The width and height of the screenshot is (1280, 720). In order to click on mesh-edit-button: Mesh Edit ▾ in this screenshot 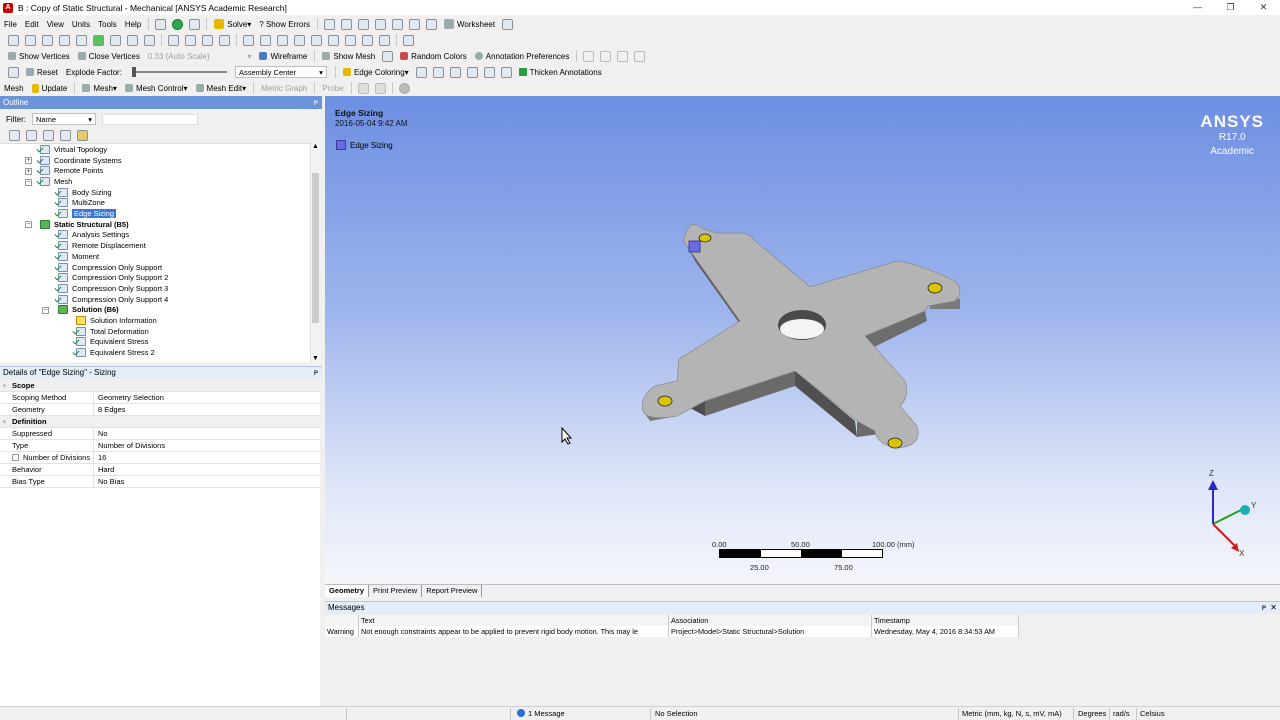, I will do `click(221, 88)`.